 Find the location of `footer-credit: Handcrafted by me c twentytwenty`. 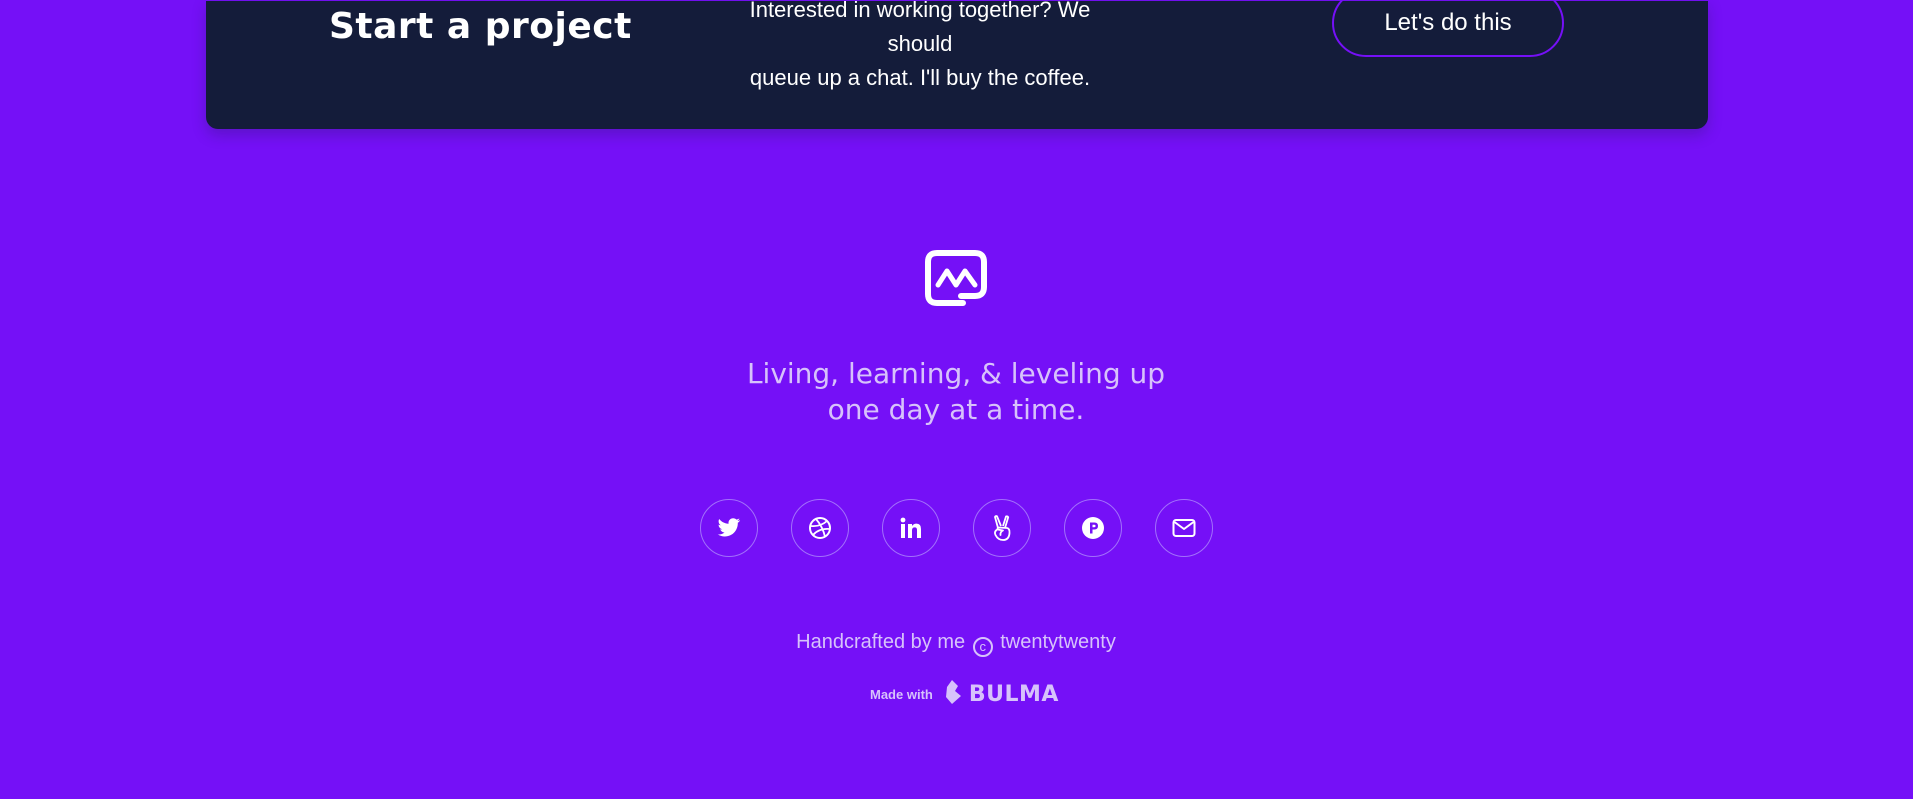

footer-credit: Handcrafted by me c twentytwenty is located at coordinates (956, 642).